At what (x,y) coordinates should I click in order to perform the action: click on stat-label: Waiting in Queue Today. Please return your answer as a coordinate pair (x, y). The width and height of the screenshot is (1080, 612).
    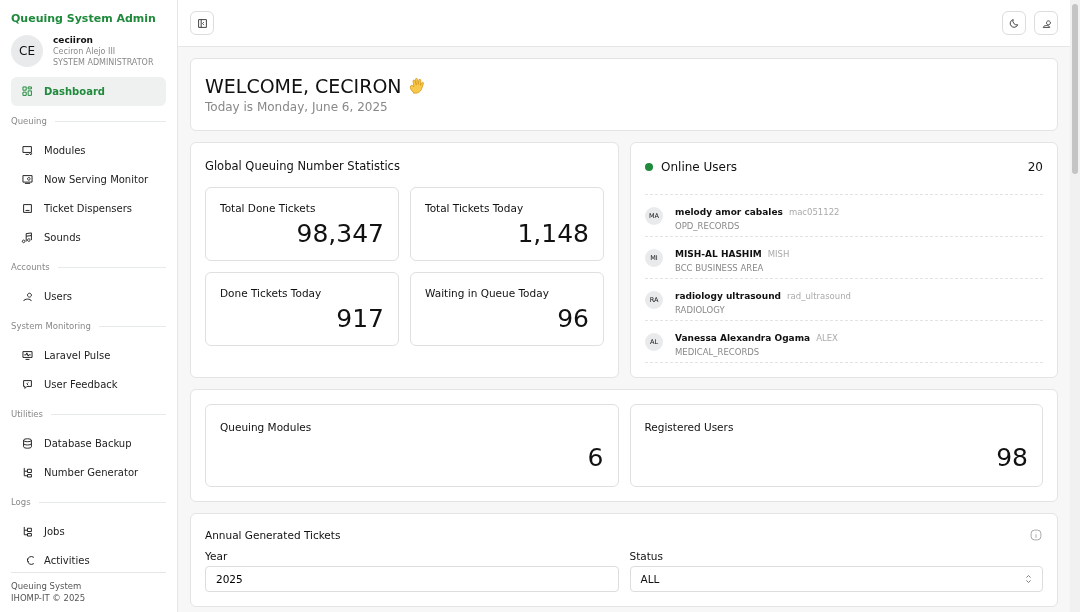
    Looking at the image, I should click on (487, 293).